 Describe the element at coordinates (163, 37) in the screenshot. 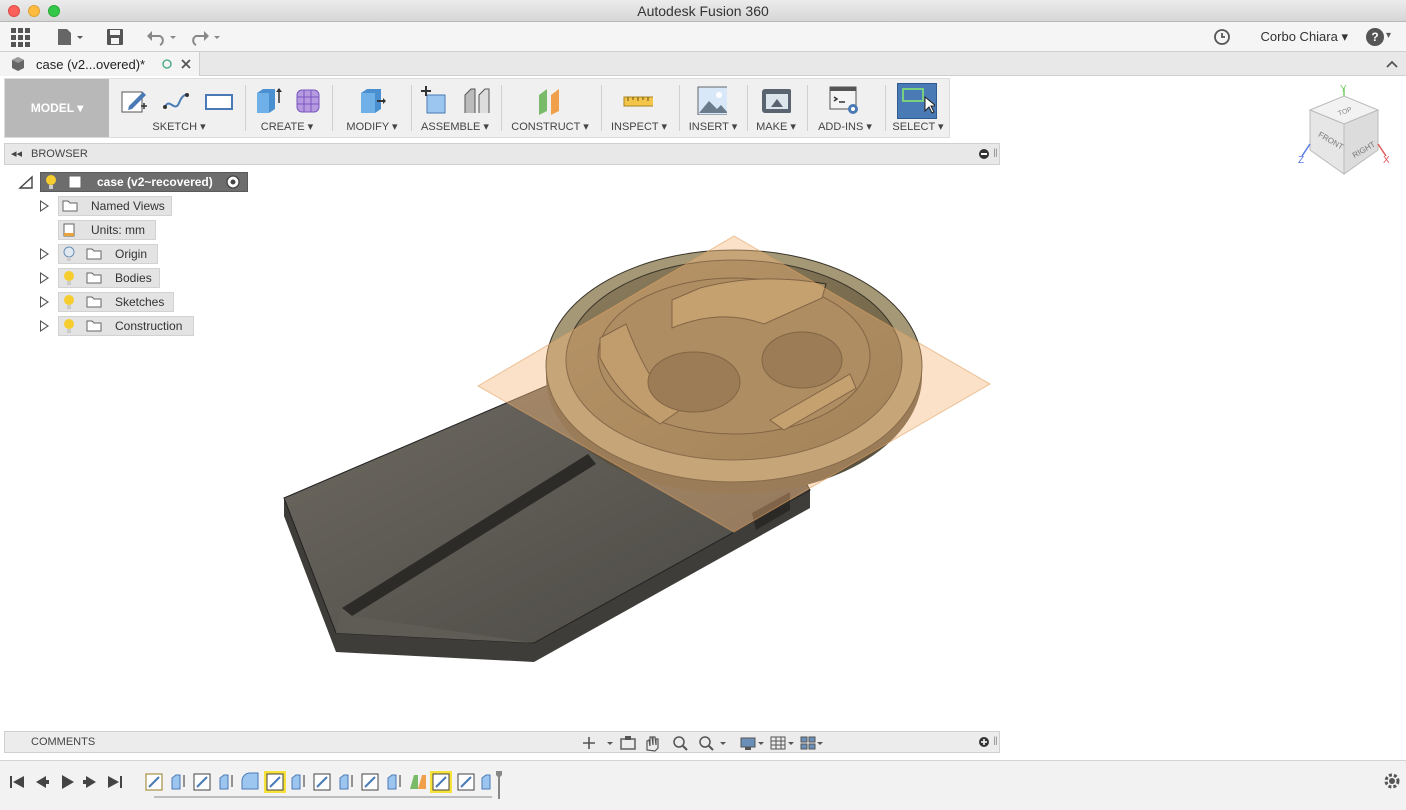

I see `undo-icon` at that location.